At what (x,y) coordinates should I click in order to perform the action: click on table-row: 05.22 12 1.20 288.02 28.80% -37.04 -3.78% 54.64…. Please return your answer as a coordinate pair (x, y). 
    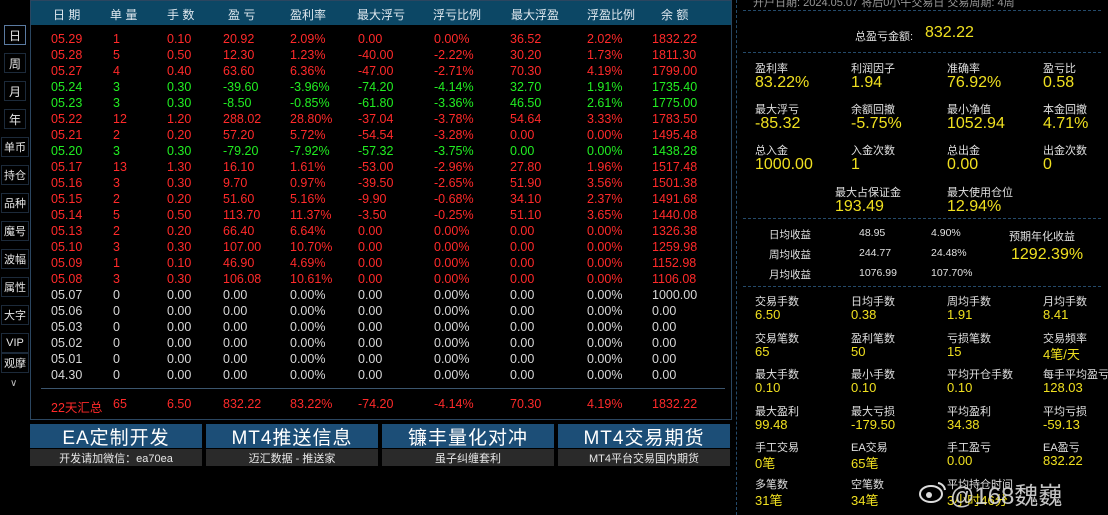
    Looking at the image, I should click on (381, 120).